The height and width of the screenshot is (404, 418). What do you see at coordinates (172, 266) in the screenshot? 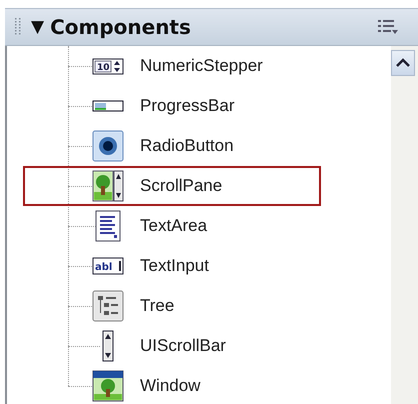
I see `component-item: abl TextInput` at bounding box center [172, 266].